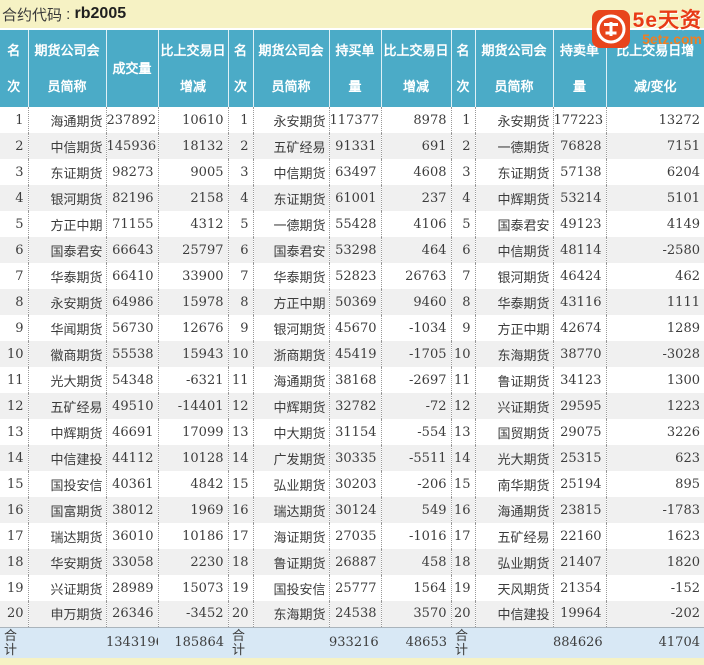 This screenshot has width=704, height=665. I want to click on value-cell: 26887, so click(354, 562).